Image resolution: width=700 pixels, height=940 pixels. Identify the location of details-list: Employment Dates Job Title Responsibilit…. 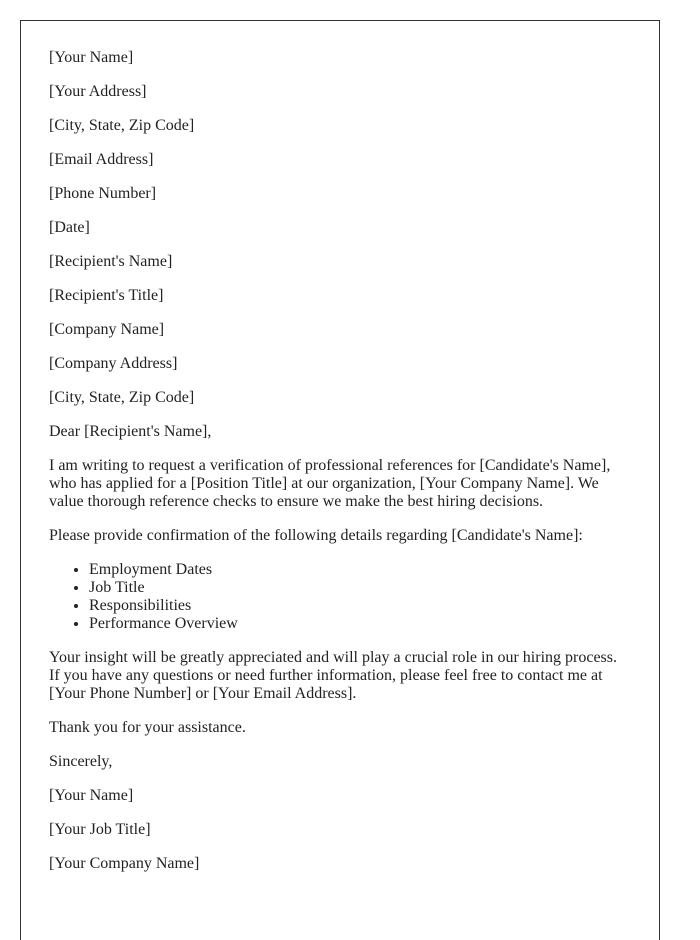
(340, 597).